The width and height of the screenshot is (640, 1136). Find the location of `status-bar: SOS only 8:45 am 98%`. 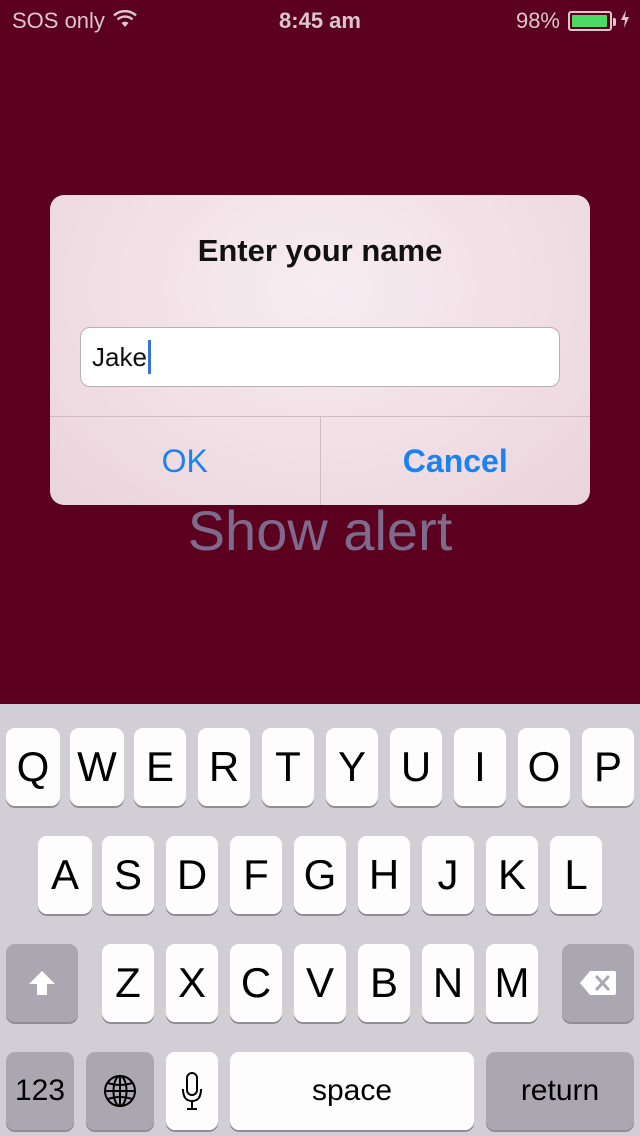

status-bar: SOS only 8:45 am 98% is located at coordinates (320, 20).